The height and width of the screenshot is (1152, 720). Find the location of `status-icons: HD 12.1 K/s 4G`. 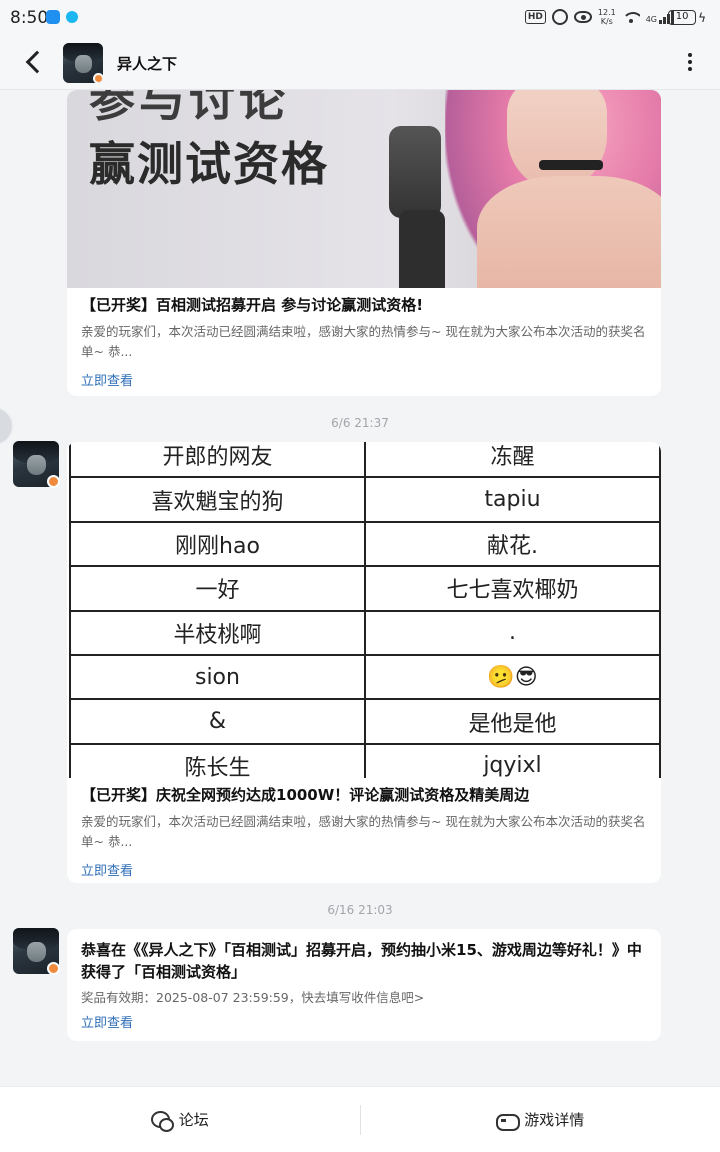

status-icons: HD 12.1 K/s 4G is located at coordinates (599, 17).